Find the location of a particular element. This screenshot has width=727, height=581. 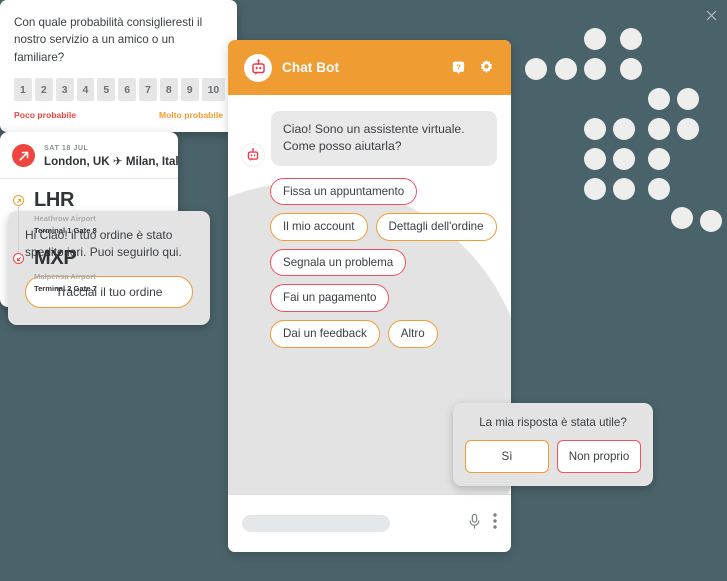

nps-rating-button: 7 is located at coordinates (148, 90).